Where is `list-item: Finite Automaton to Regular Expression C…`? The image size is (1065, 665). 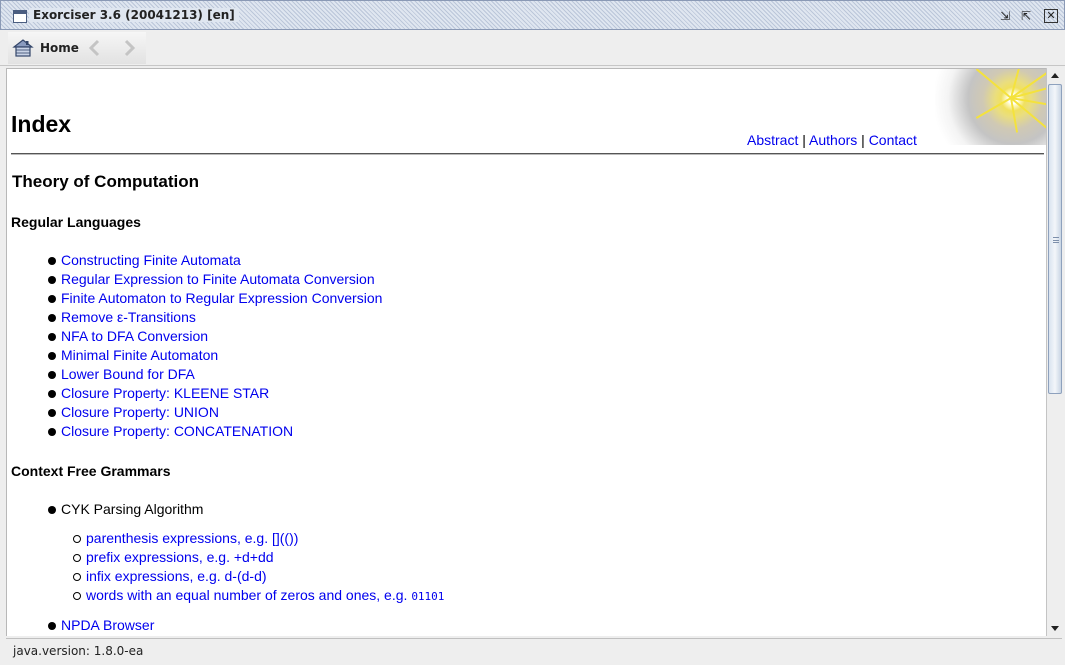 list-item: Finite Automaton to Regular Expression C… is located at coordinates (457, 298).